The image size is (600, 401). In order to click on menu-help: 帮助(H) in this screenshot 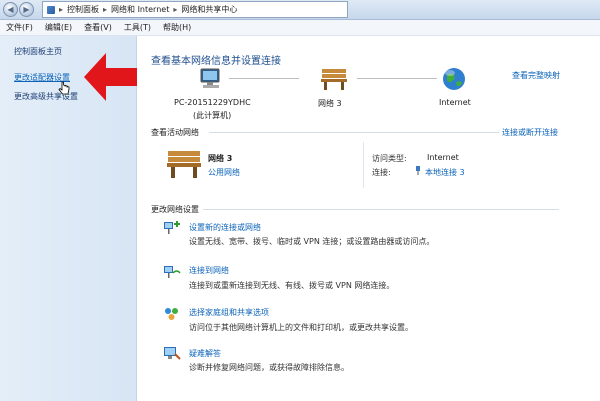, I will do `click(177, 27)`.